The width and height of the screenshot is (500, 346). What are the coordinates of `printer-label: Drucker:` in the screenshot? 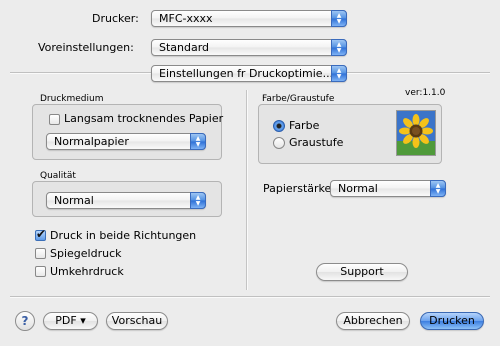 It's located at (115, 18).